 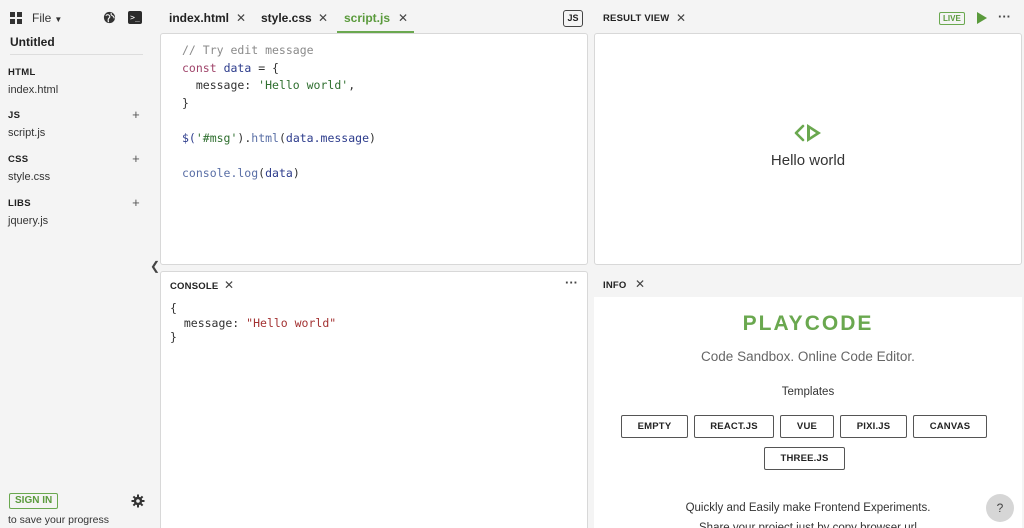 I want to click on template-react-button: REACT.JS, so click(x=734, y=426).